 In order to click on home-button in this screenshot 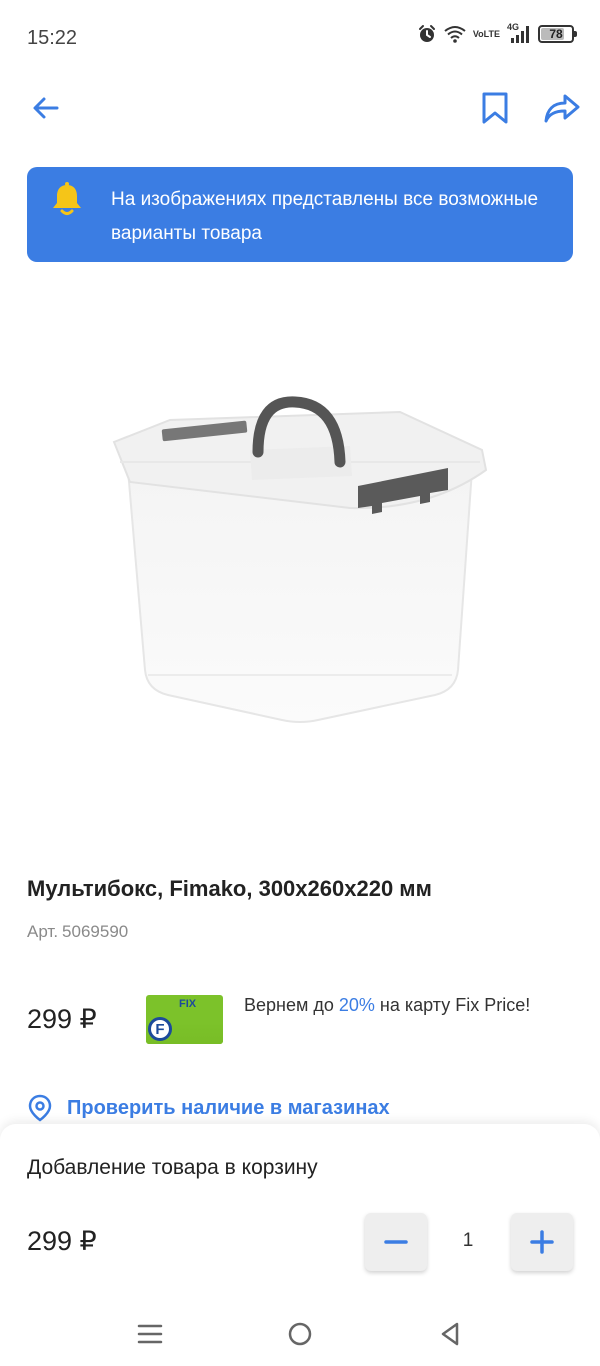, I will do `click(300, 1334)`.